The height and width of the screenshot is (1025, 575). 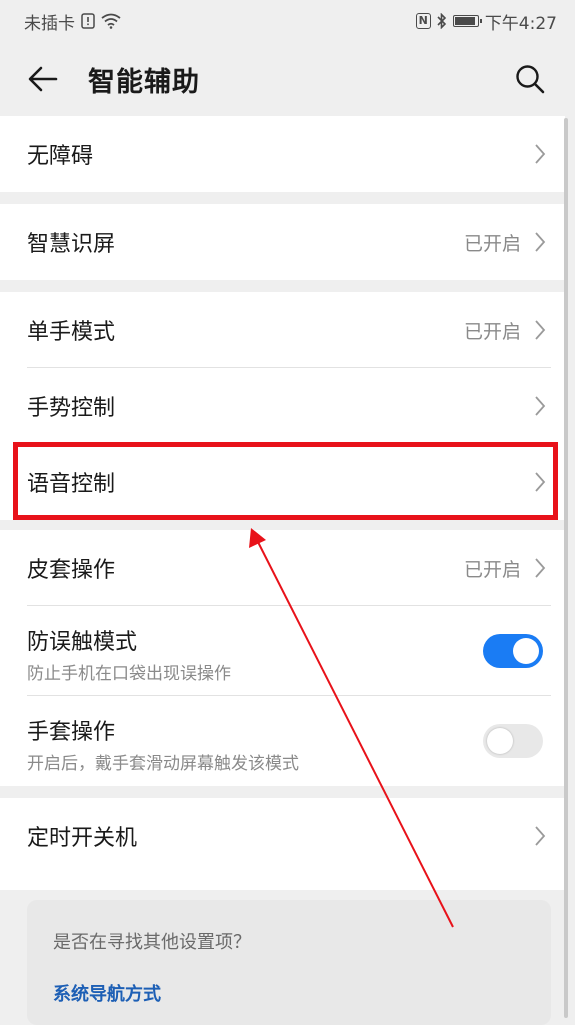 I want to click on search-icon, so click(x=530, y=79).